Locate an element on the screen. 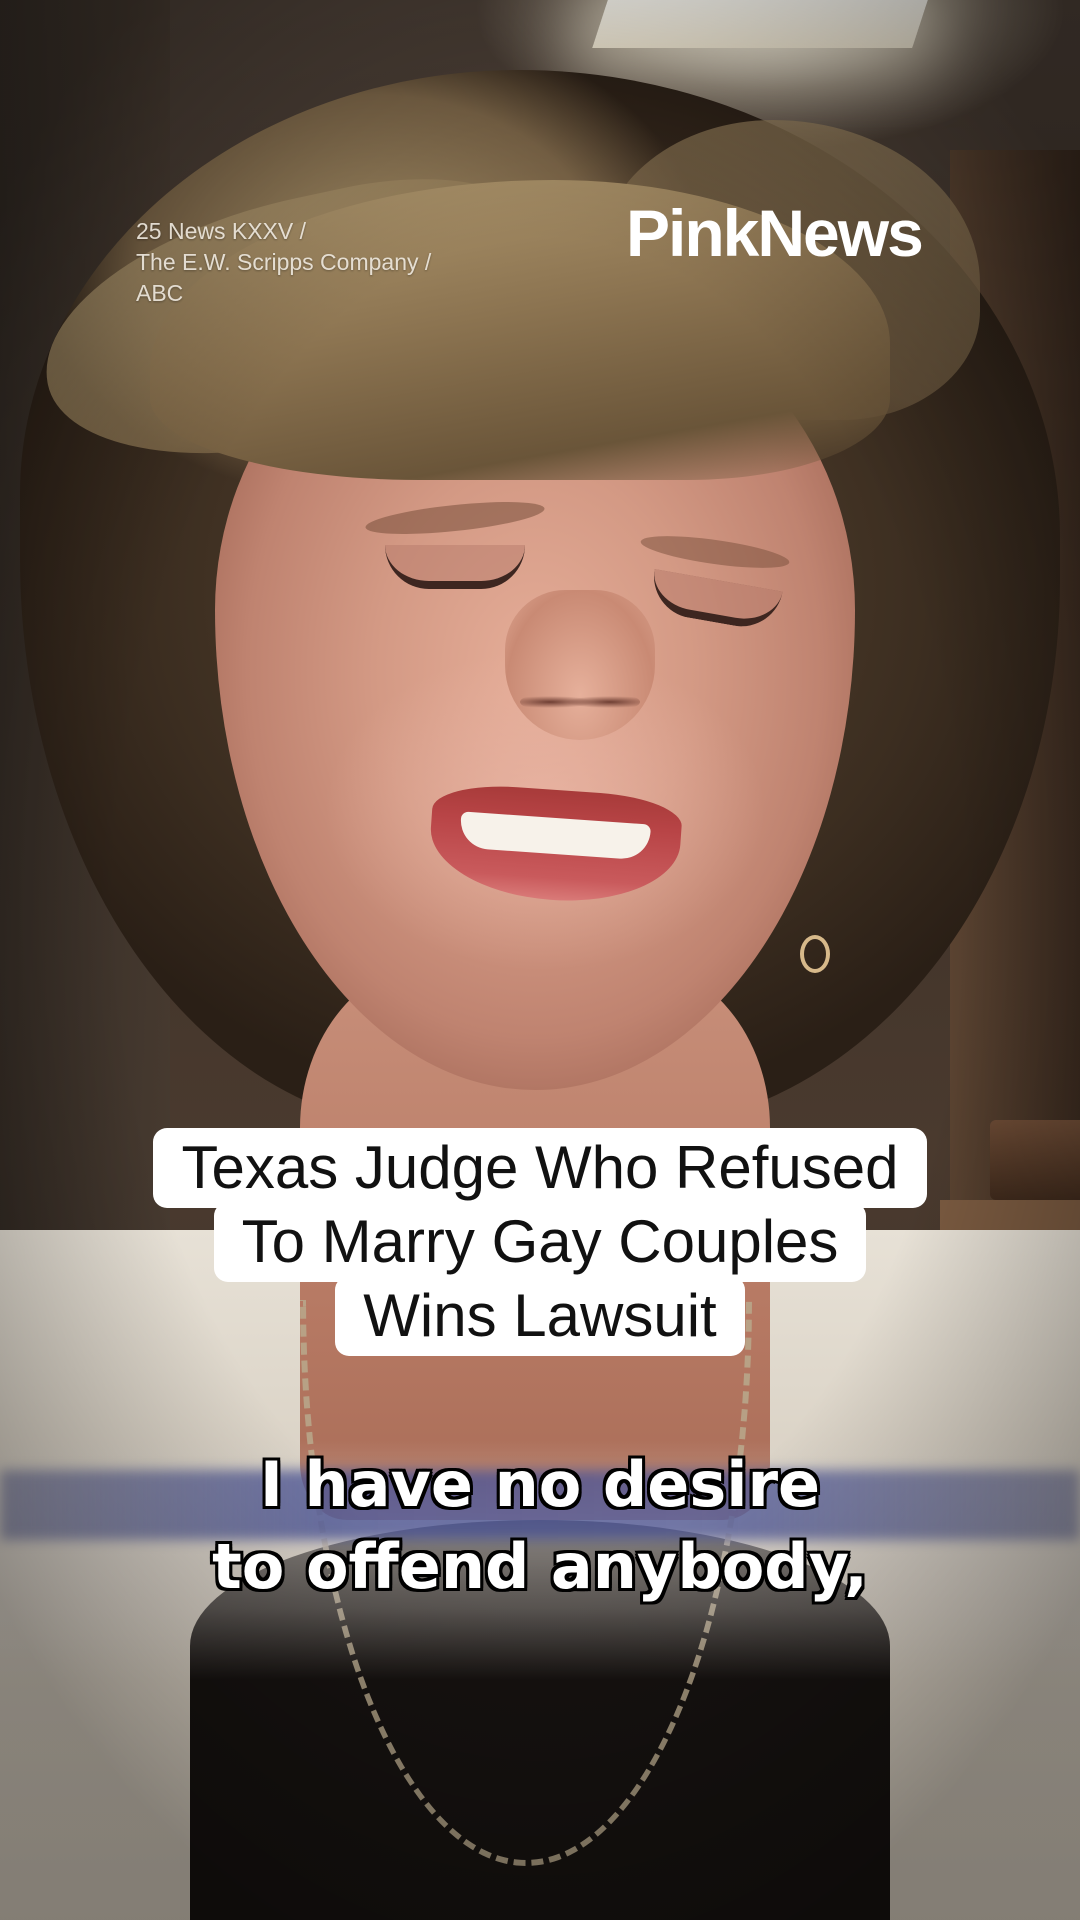 Image resolution: width=1080 pixels, height=1920 pixels. headline-line: Texas Judge Who Refused is located at coordinates (540, 1168).